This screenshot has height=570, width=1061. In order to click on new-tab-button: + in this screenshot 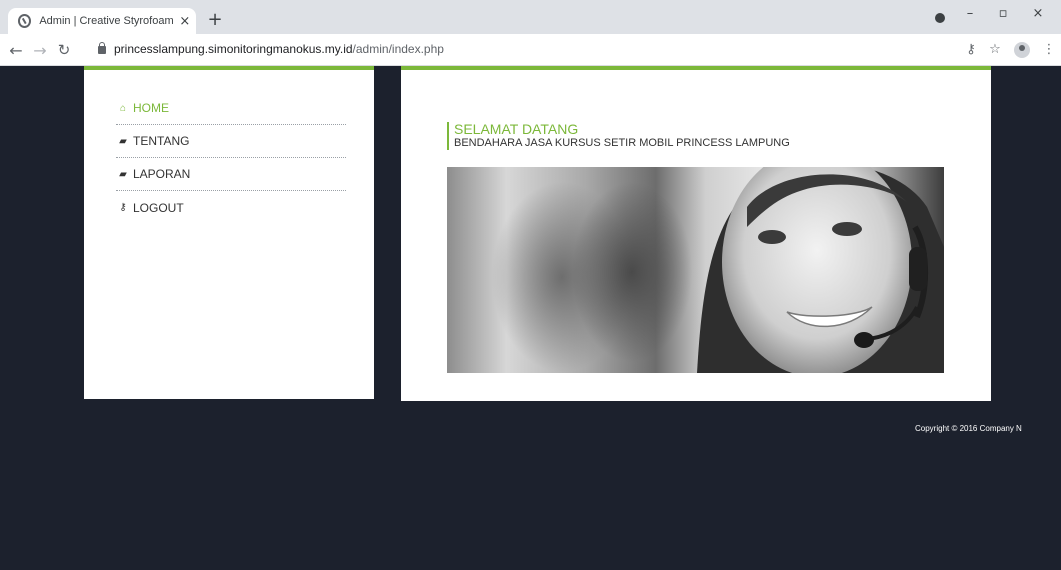, I will do `click(215, 19)`.